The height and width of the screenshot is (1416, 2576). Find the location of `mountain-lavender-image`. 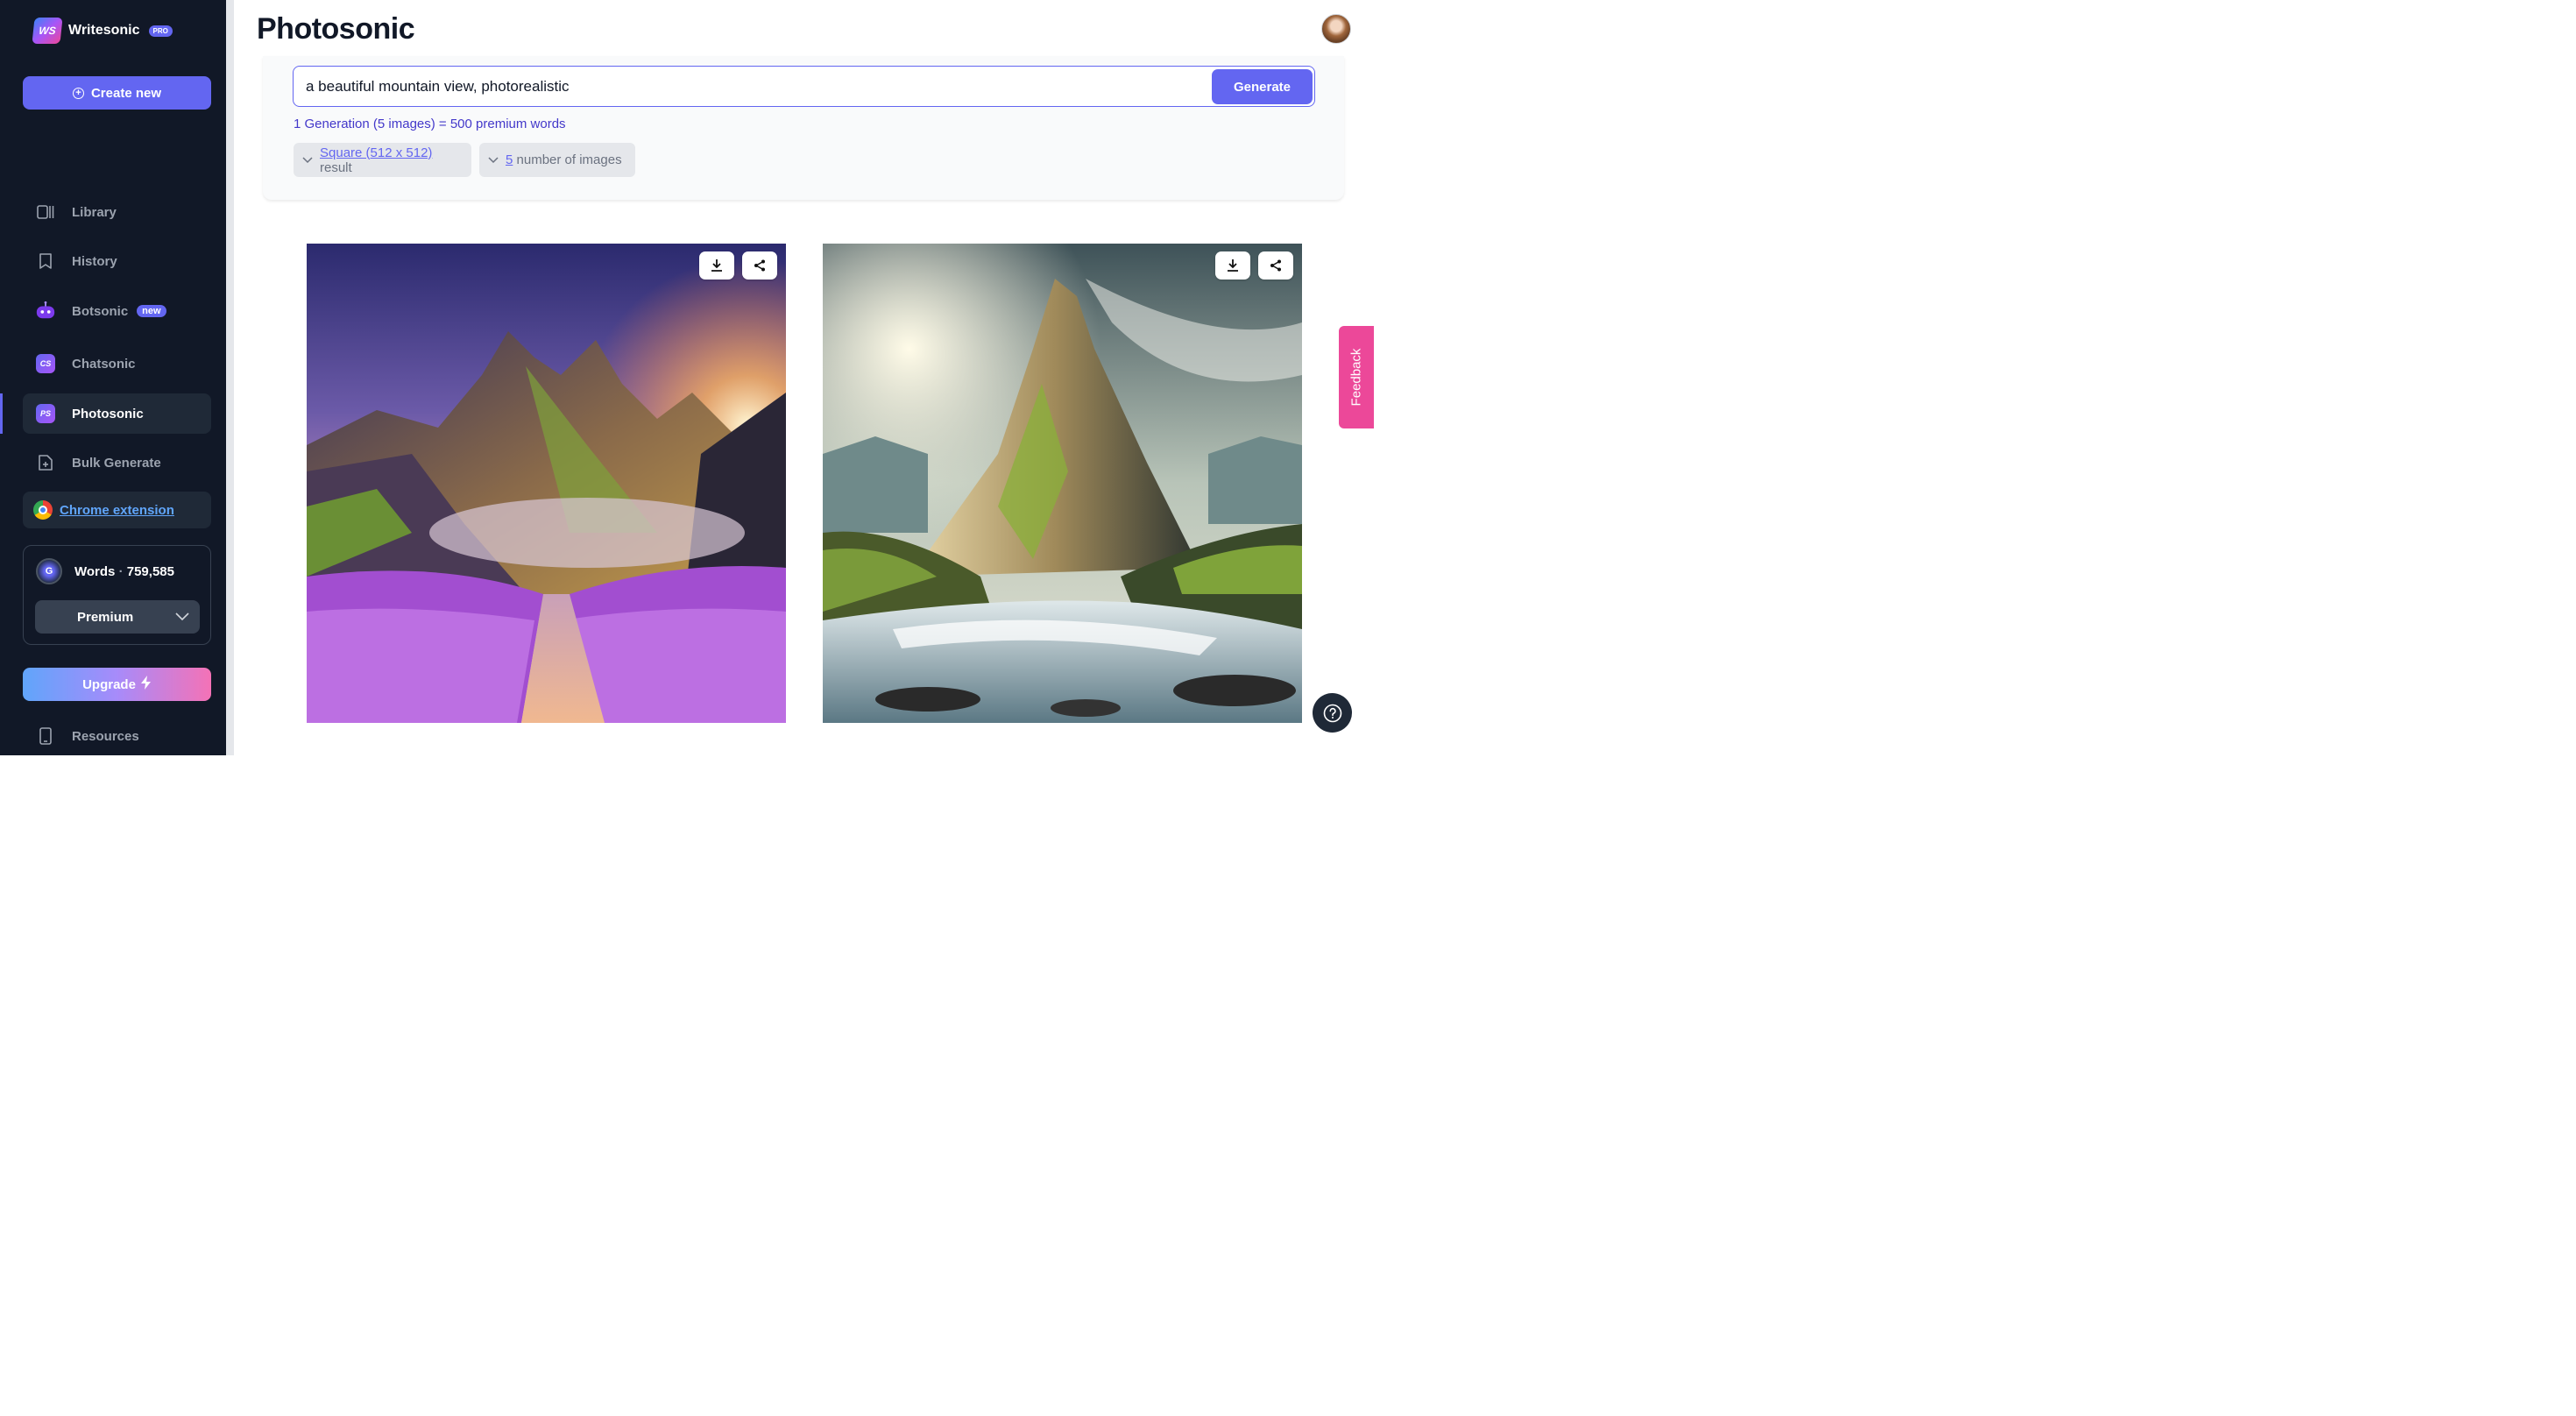

mountain-lavender-image is located at coordinates (546, 483).